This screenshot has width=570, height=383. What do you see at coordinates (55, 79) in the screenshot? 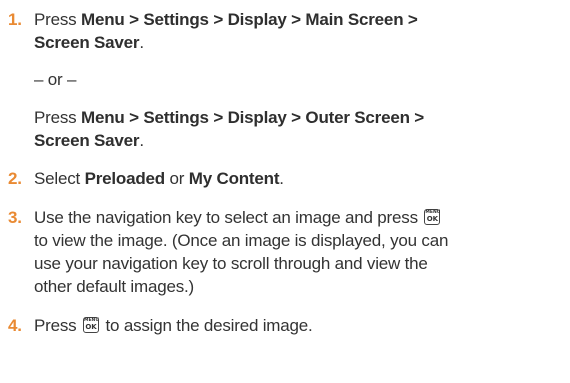
I see `step-1-or: – or –` at bounding box center [55, 79].